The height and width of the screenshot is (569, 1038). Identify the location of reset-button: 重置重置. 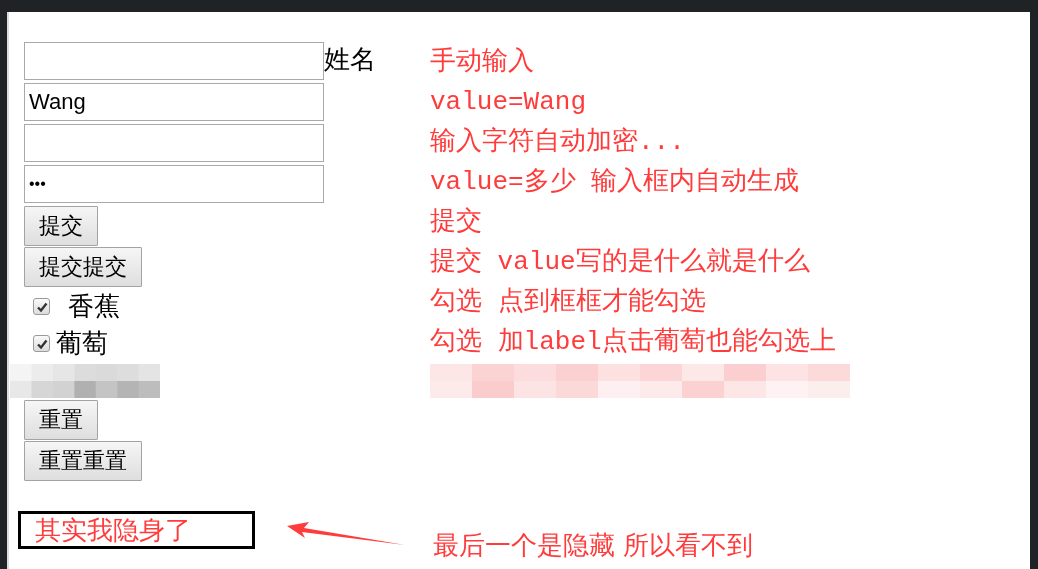
(83, 461).